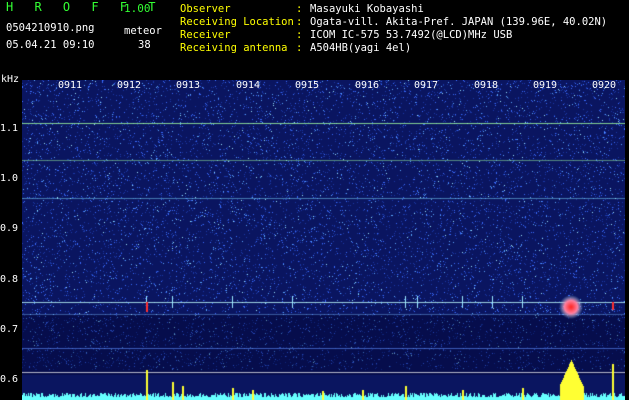 Image resolution: width=629 pixels, height=400 pixels. I want to click on time-tick-label: 0914, so click(248, 85).